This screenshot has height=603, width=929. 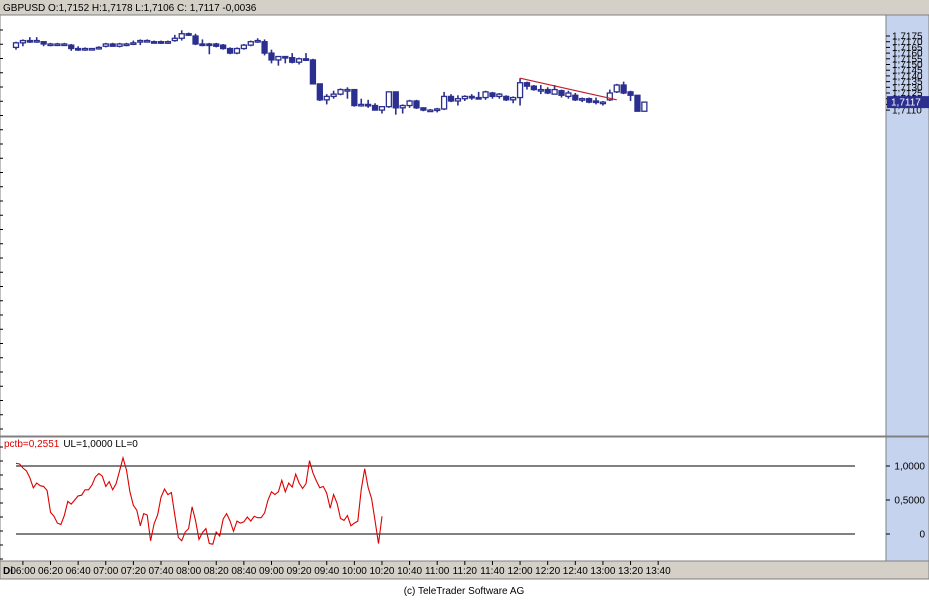 What do you see at coordinates (8, 571) in the screenshot?
I see `day-label: Di` at bounding box center [8, 571].